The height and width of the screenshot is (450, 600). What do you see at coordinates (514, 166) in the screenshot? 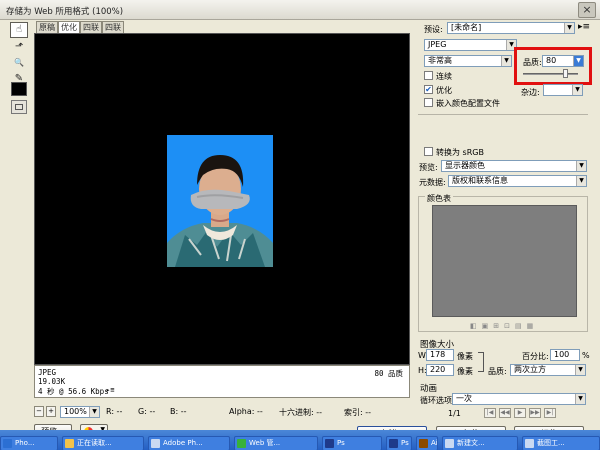
I see `preview-color-select: 显示器颜色 ▼` at bounding box center [514, 166].